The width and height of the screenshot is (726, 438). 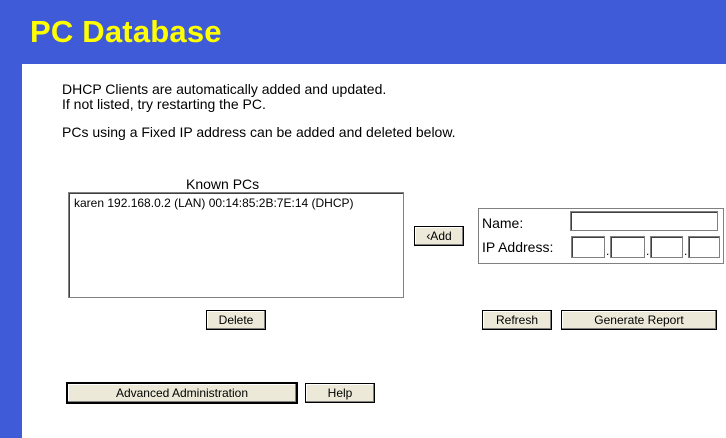 I want to click on name-label: Name:, so click(x=503, y=223).